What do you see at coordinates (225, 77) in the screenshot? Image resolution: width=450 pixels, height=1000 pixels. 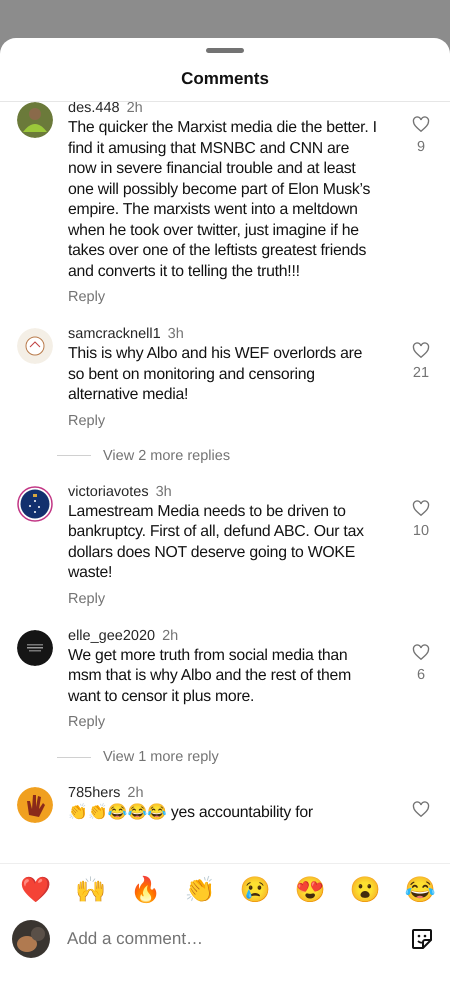 I see `sheet-title: Comments` at bounding box center [225, 77].